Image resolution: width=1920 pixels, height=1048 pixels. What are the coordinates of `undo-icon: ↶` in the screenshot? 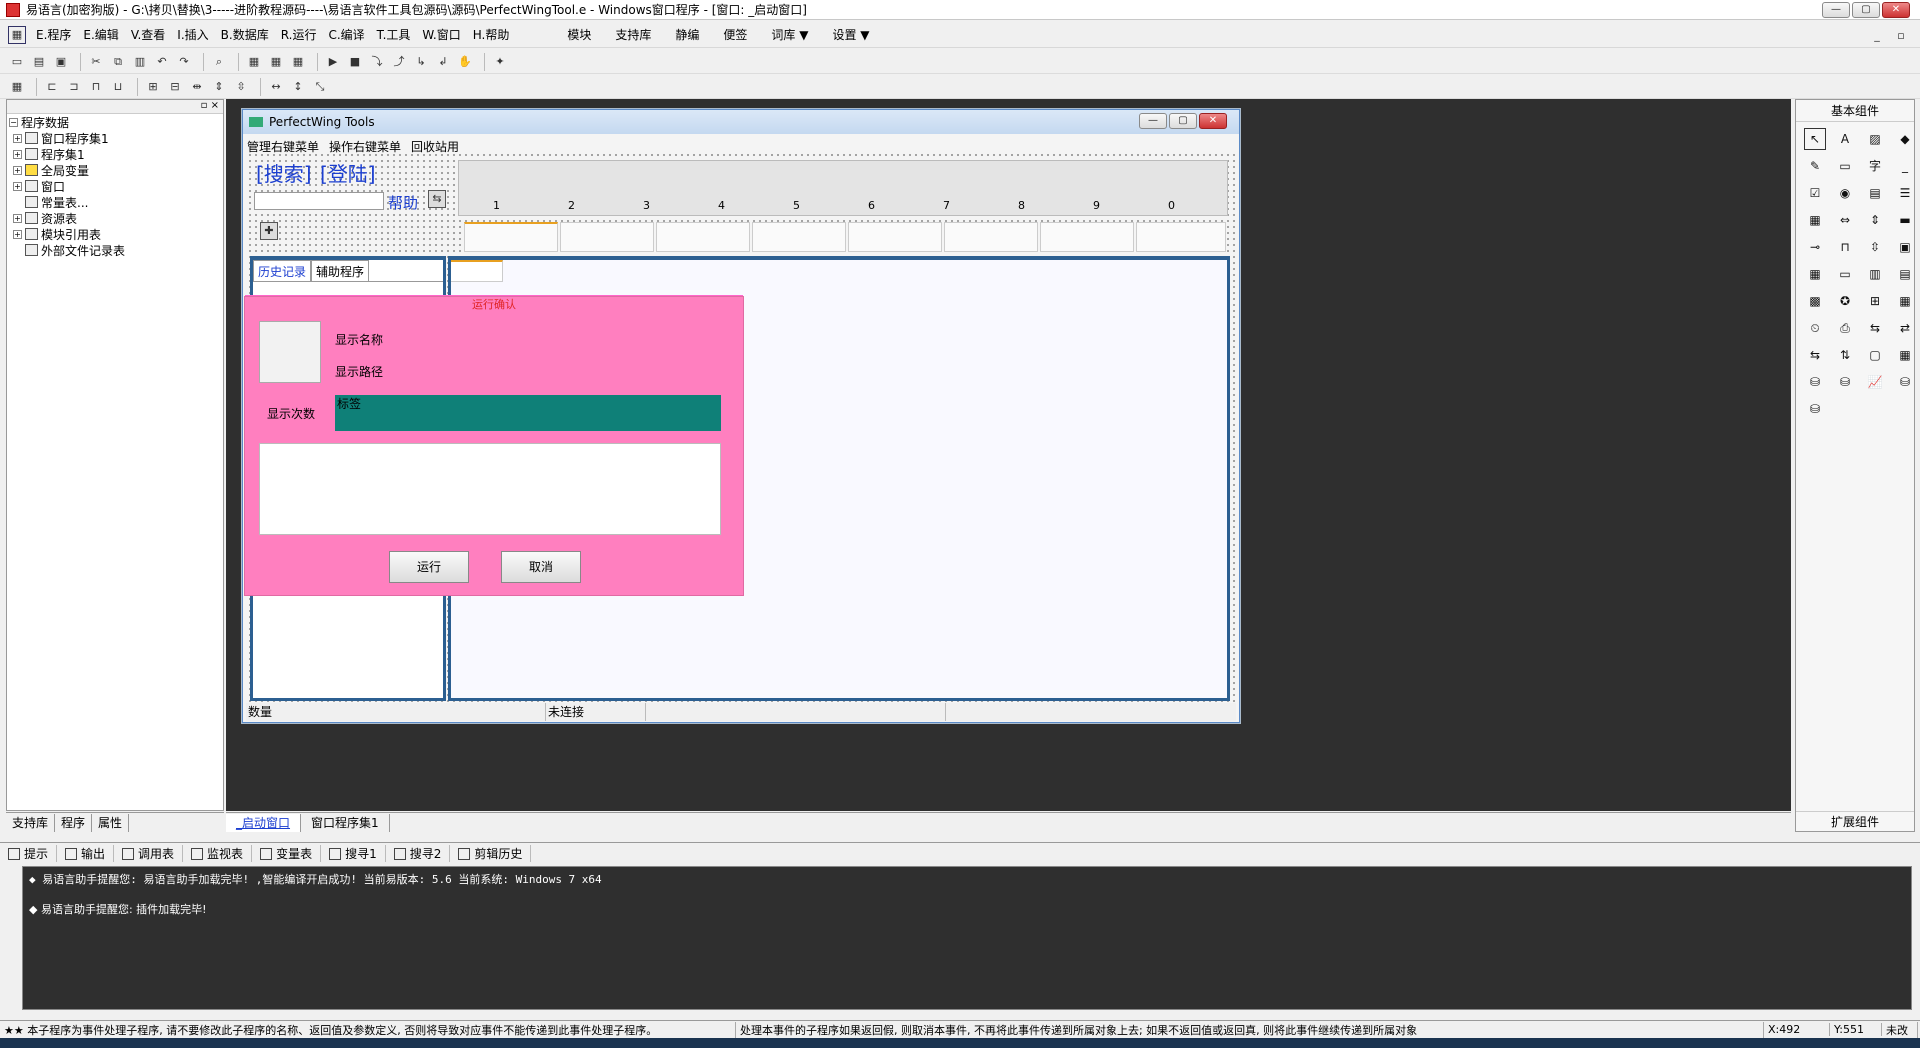 It's located at (162, 62).